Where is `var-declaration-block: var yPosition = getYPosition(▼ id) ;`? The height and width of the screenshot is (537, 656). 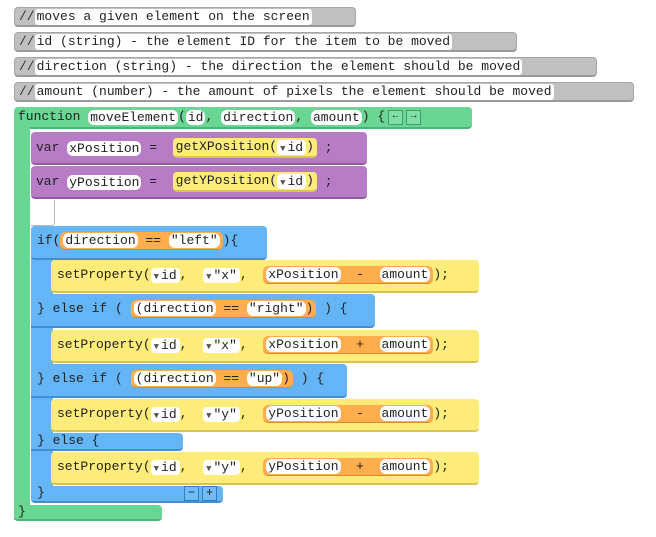 var-declaration-block: var yPosition = getYPosition(▼ id) ; is located at coordinates (199, 182).